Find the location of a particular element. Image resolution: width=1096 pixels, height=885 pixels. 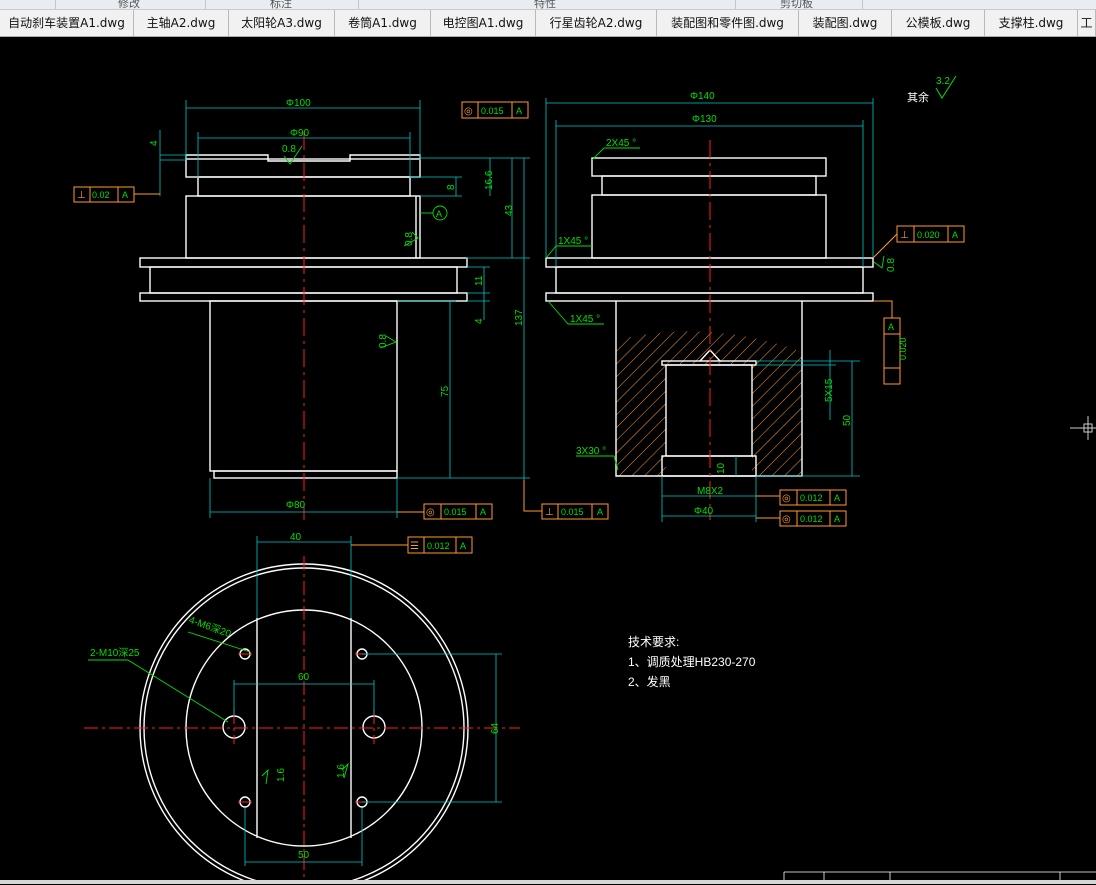

top-centerlines is located at coordinates (302, 718).